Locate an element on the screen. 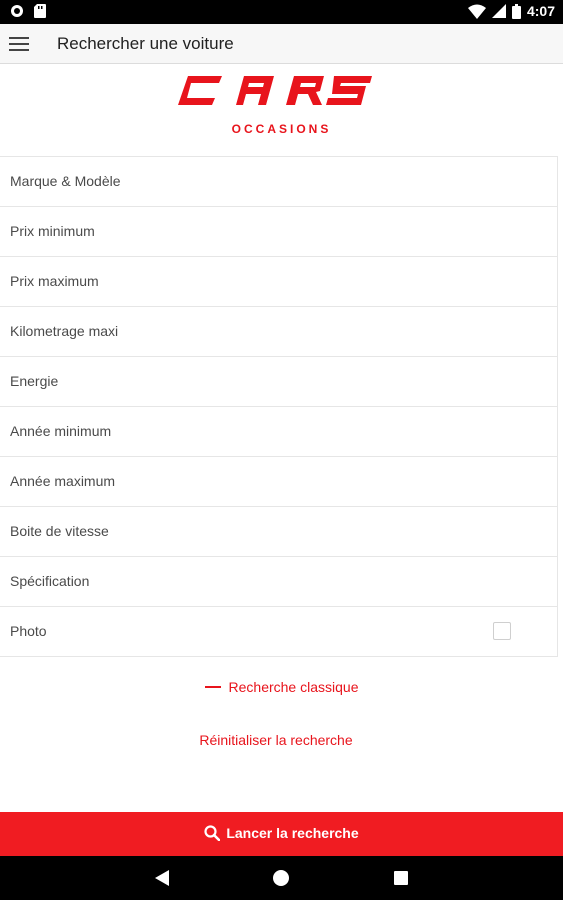 The image size is (563, 900). launch-search-label: Lancer la recherche is located at coordinates (292, 833).